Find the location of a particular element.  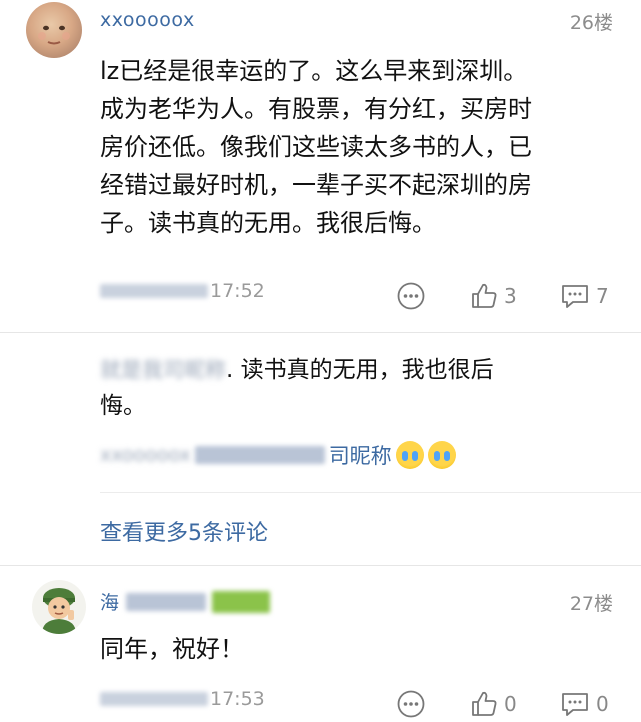

reply-meta: xxooooox 司昵称 is located at coordinates (278, 455).